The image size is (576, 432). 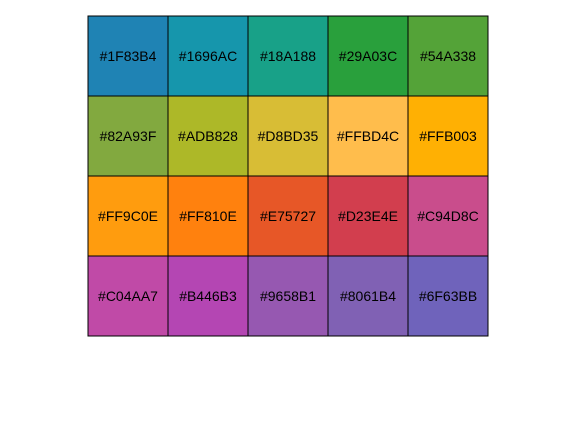 I want to click on swatch-hex-label: #C04AA7, so click(x=128, y=296).